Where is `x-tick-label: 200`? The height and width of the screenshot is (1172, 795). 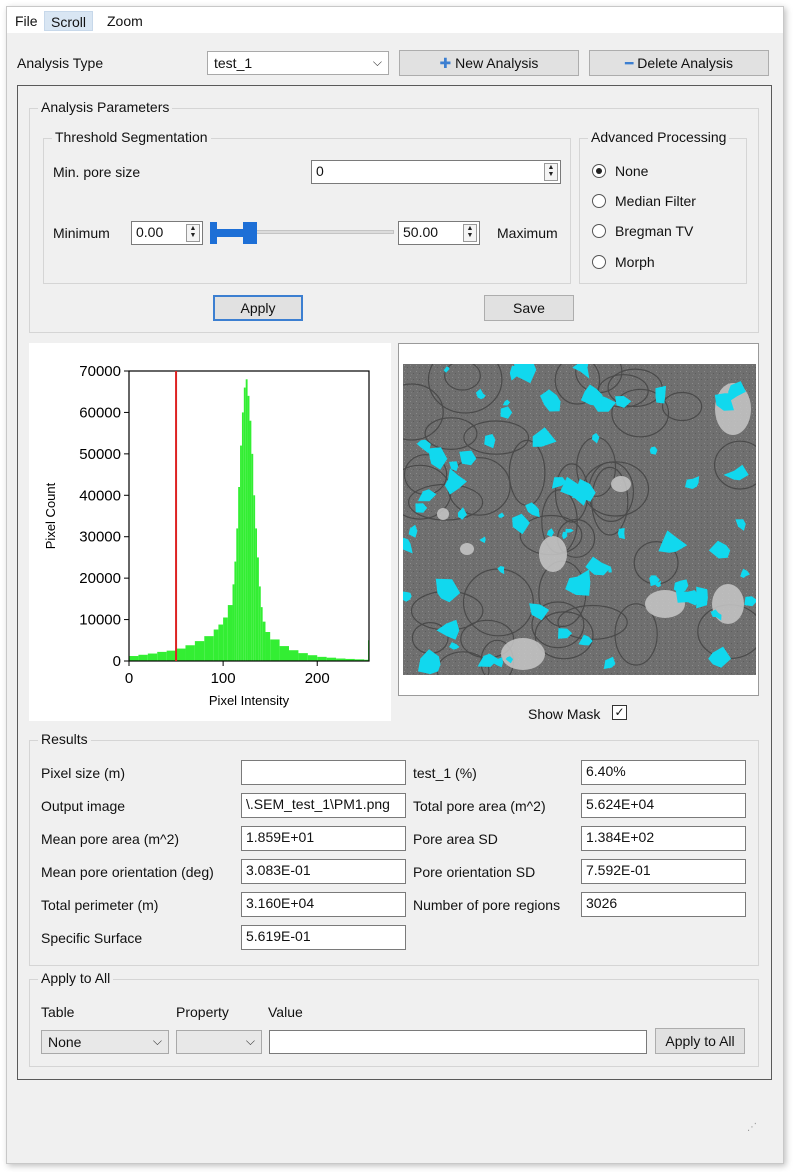
x-tick-label: 200 is located at coordinates (317, 678).